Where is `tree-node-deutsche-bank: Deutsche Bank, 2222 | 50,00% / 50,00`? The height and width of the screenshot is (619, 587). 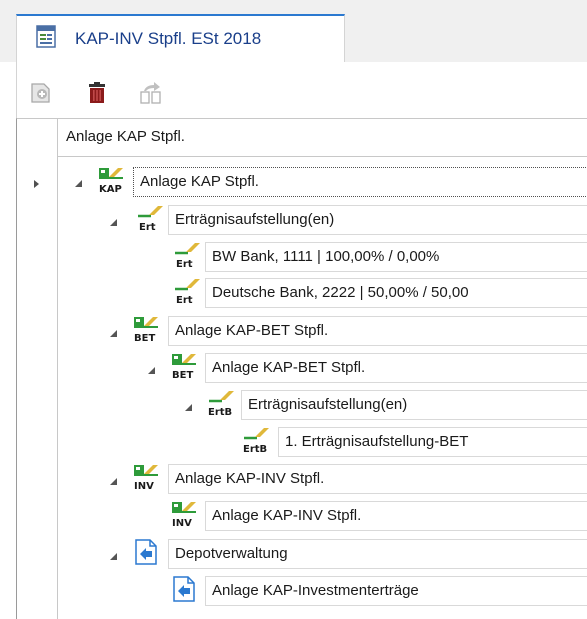
tree-node-deutsche-bank: Deutsche Bank, 2222 | 50,00% / 50,00 is located at coordinates (396, 293).